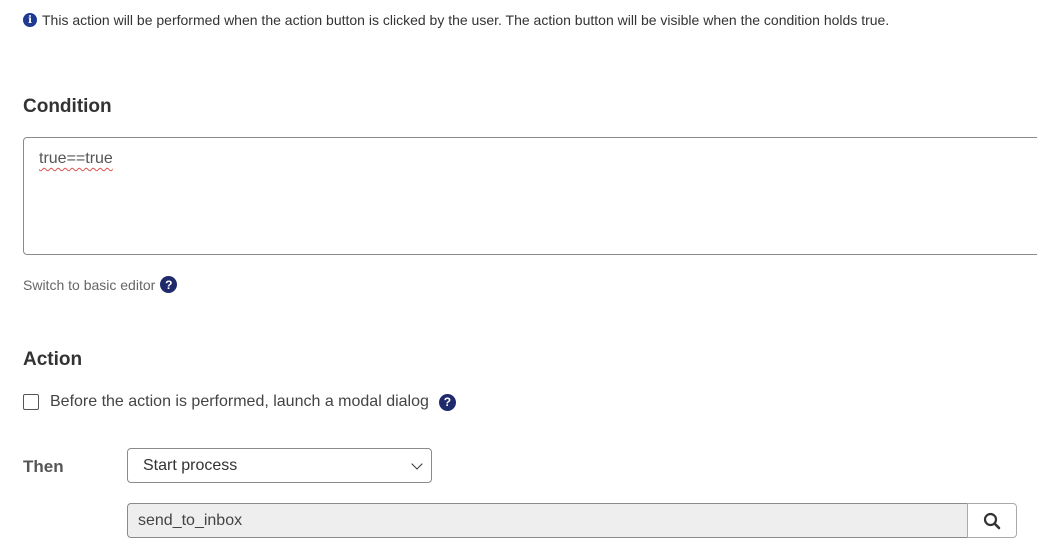 The height and width of the screenshot is (553, 1037). I want to click on then-action-select: Start process, so click(279, 465).